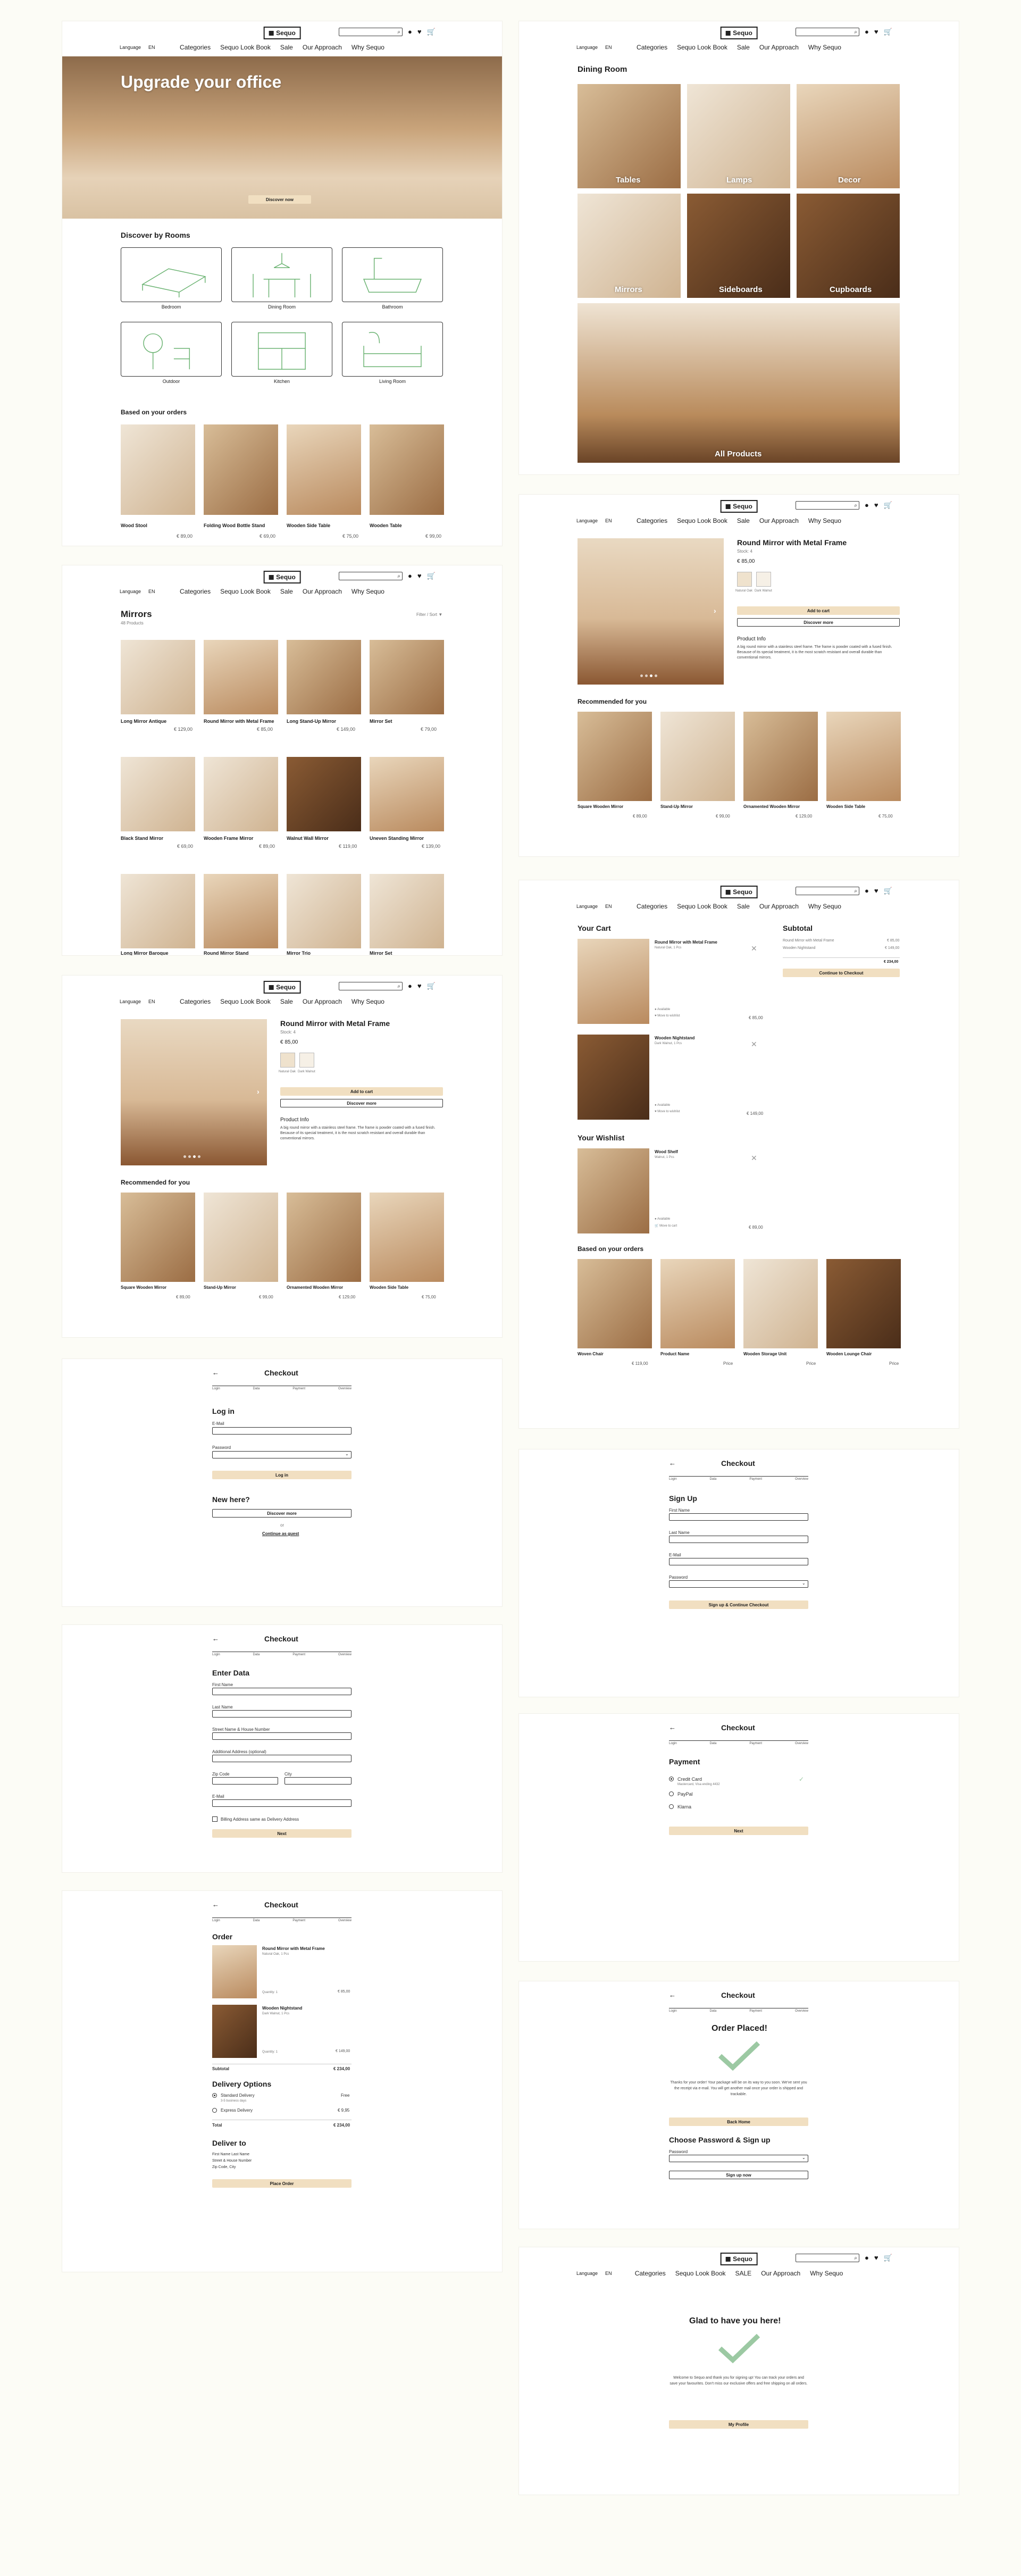 Image resolution: width=1021 pixels, height=2576 pixels. Describe the element at coordinates (381, 721) in the screenshot. I see `product-name: Mirror Set` at that location.